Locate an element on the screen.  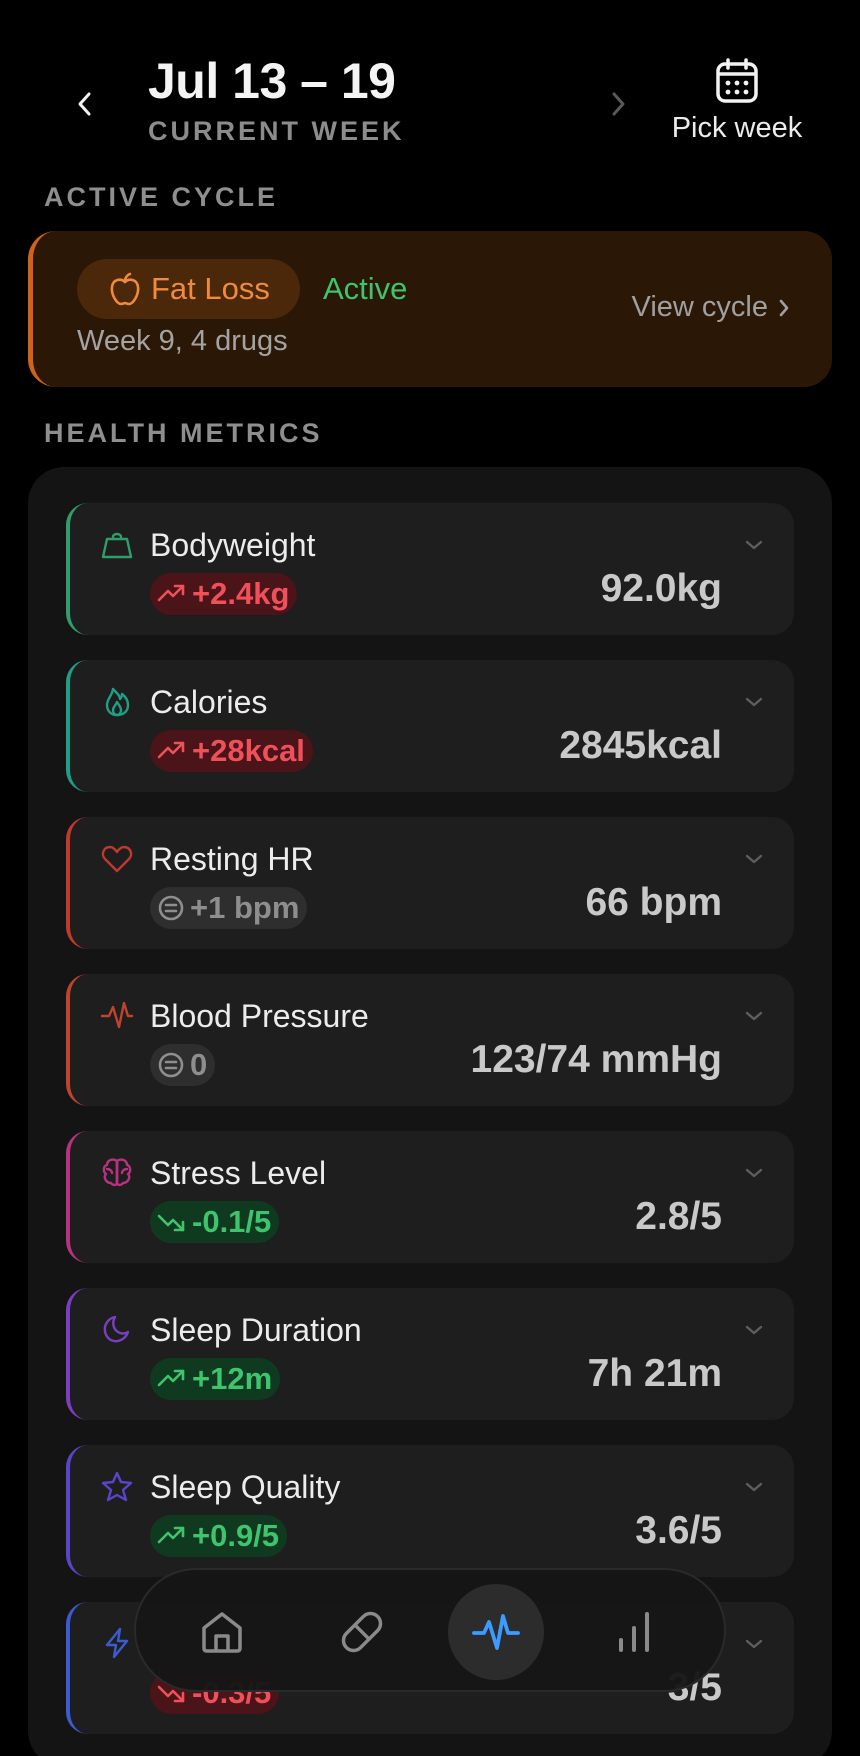
bar-chart-icon is located at coordinates (634, 1632).